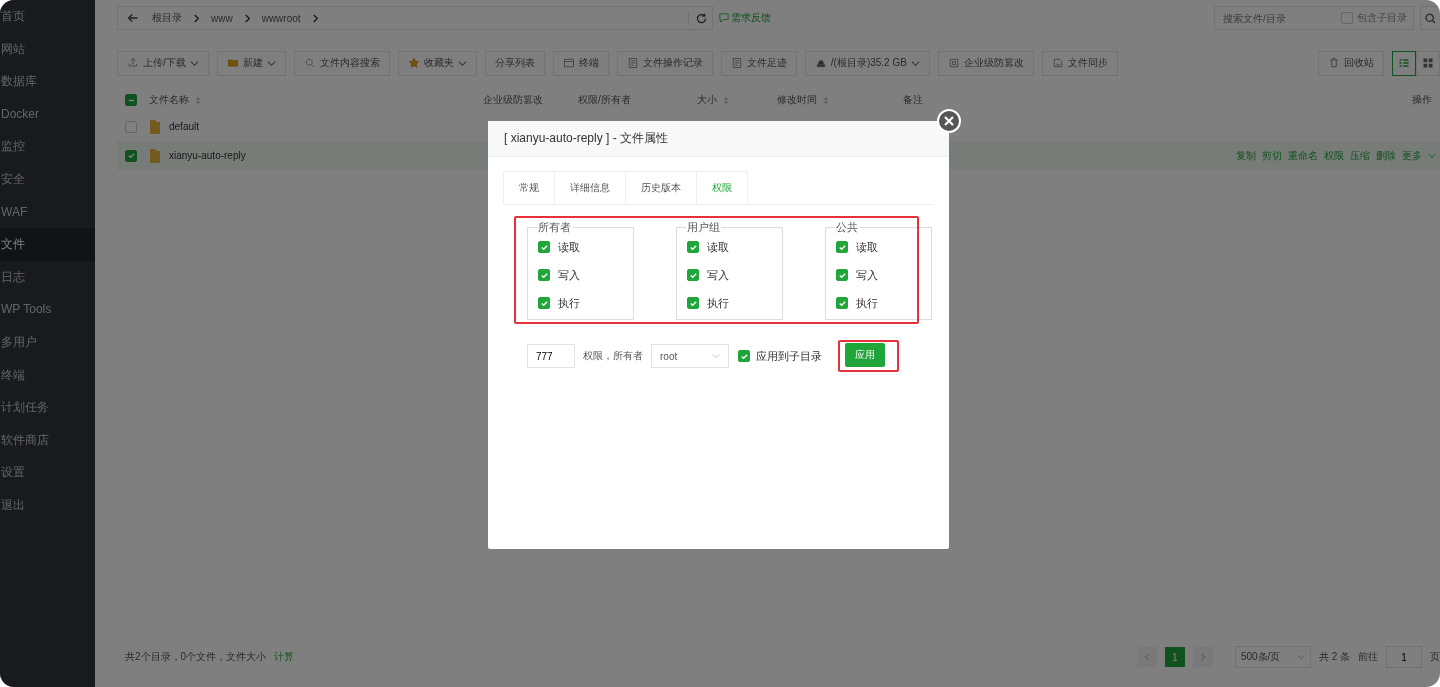 Image resolution: width=1440 pixels, height=687 pixels. Describe the element at coordinates (1360, 155) in the screenshot. I see `row-action-link: 压缩` at that location.